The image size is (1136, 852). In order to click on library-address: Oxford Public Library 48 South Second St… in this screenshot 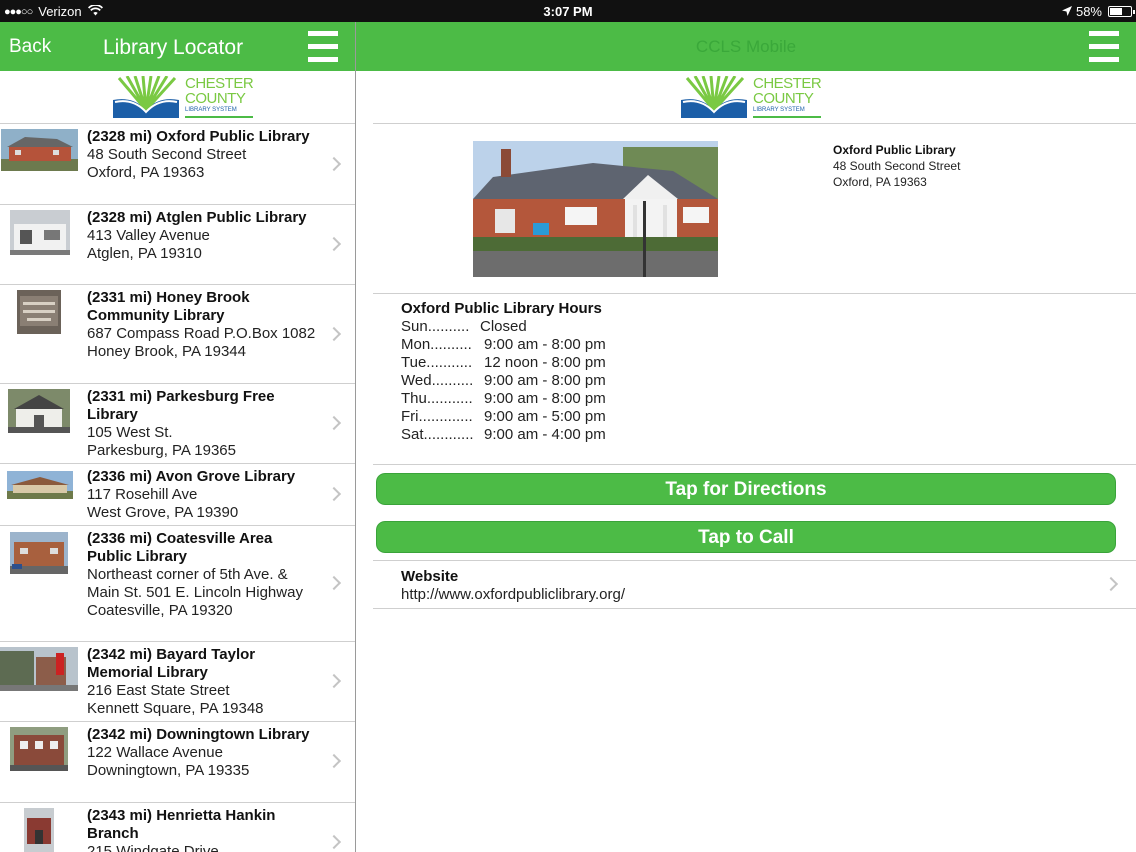, I will do `click(896, 166)`.